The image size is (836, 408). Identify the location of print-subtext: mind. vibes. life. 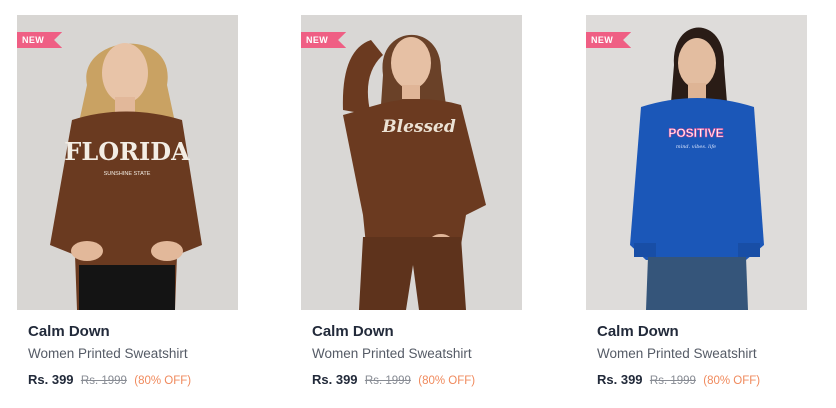
(696, 147).